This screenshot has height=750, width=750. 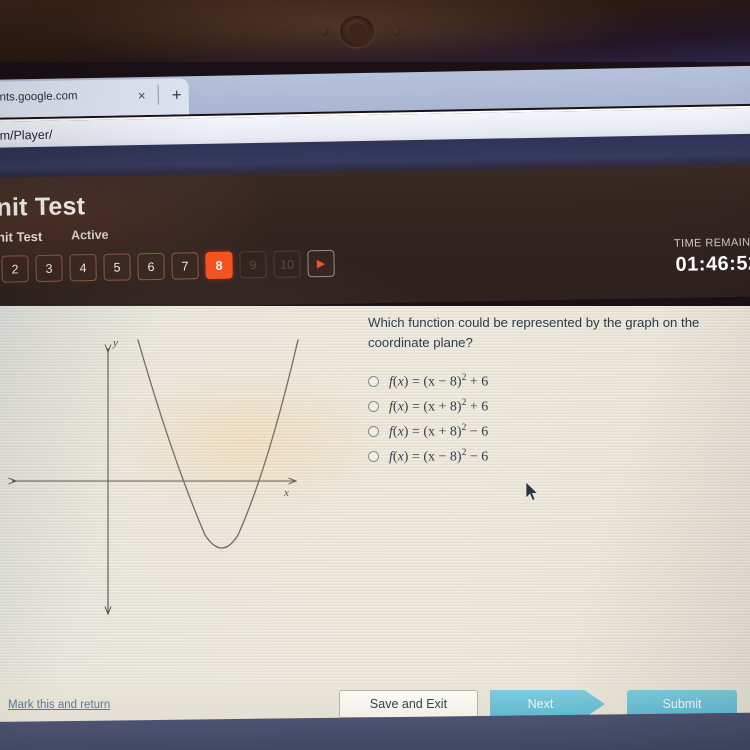 What do you see at coordinates (49, 268) in the screenshot?
I see `pager-button-3: 3` at bounding box center [49, 268].